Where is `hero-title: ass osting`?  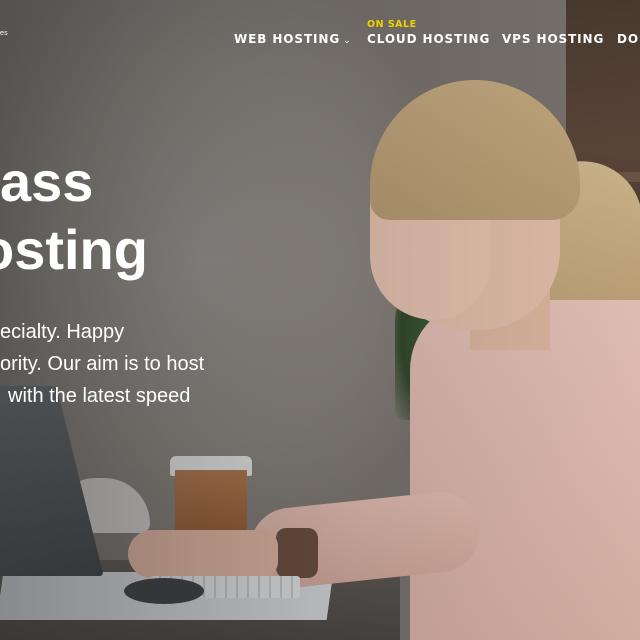
hero-title: ass osting is located at coordinates (74, 216).